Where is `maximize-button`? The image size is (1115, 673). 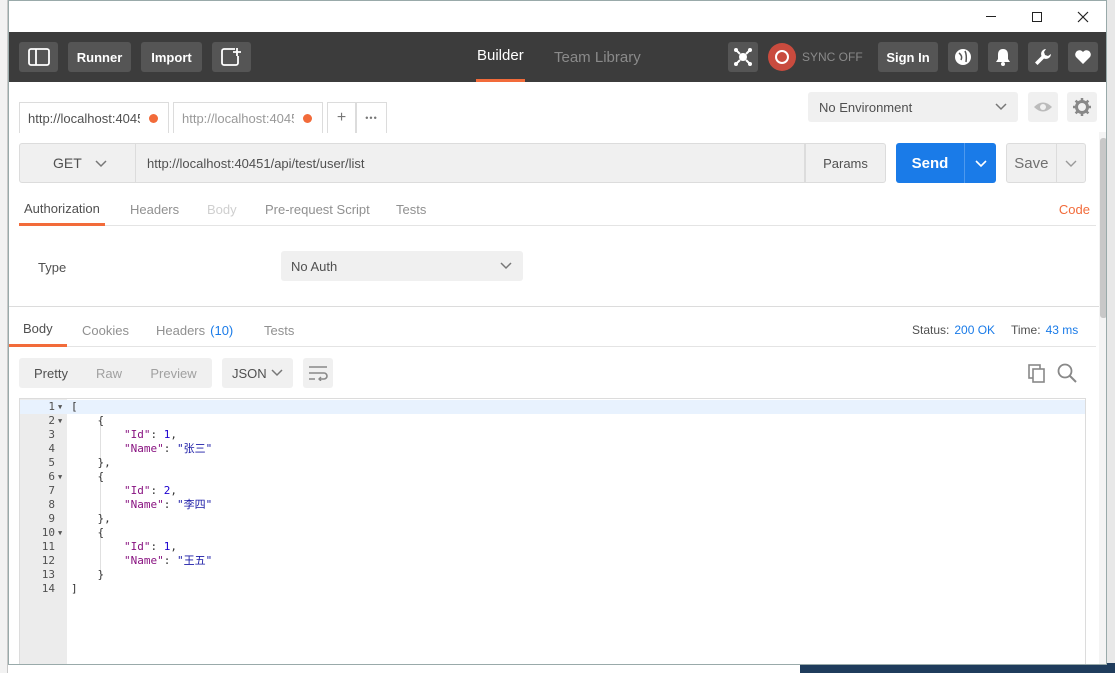
maximize-button is located at coordinates (1037, 16).